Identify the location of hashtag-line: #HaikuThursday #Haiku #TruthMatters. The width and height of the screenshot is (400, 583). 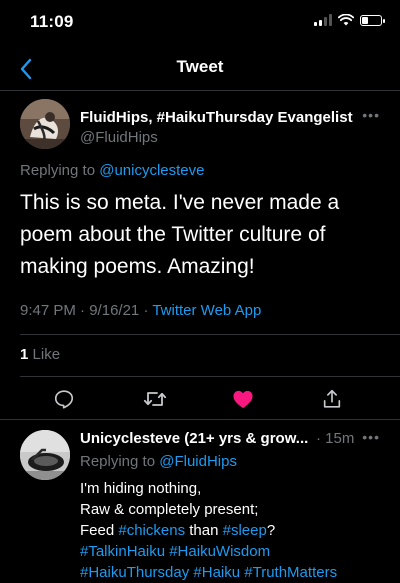
(235, 572).